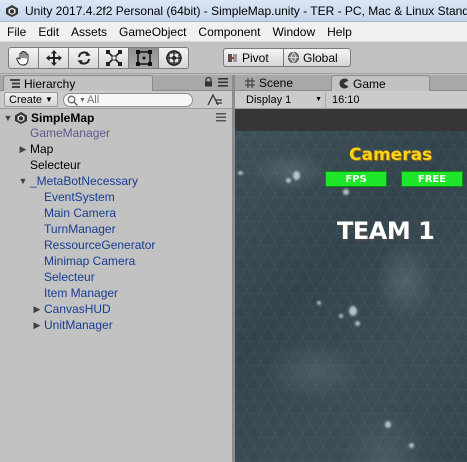 The height and width of the screenshot is (462, 467). Describe the element at coordinates (82, 100) in the screenshot. I see `search-dropdown-arrow-icon: ▼` at that location.